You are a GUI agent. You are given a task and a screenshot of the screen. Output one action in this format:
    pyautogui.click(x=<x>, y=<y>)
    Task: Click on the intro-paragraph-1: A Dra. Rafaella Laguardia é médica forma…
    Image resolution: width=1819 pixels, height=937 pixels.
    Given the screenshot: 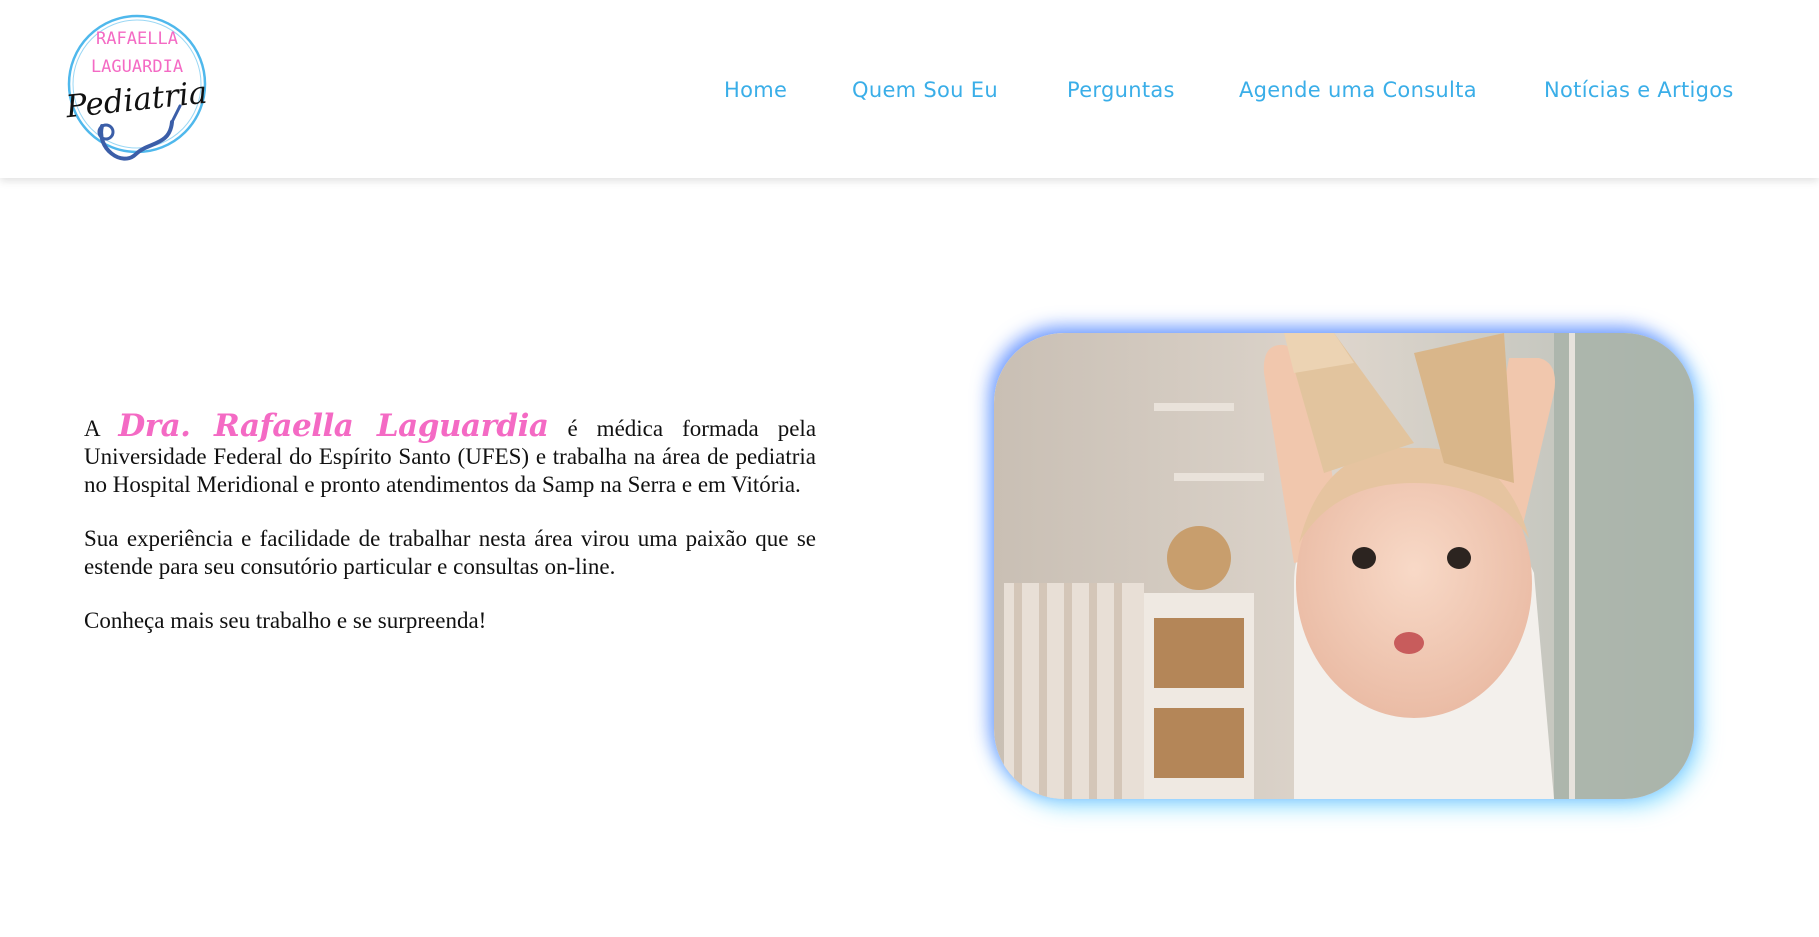 What is the action you would take?
    pyautogui.click(x=450, y=455)
    